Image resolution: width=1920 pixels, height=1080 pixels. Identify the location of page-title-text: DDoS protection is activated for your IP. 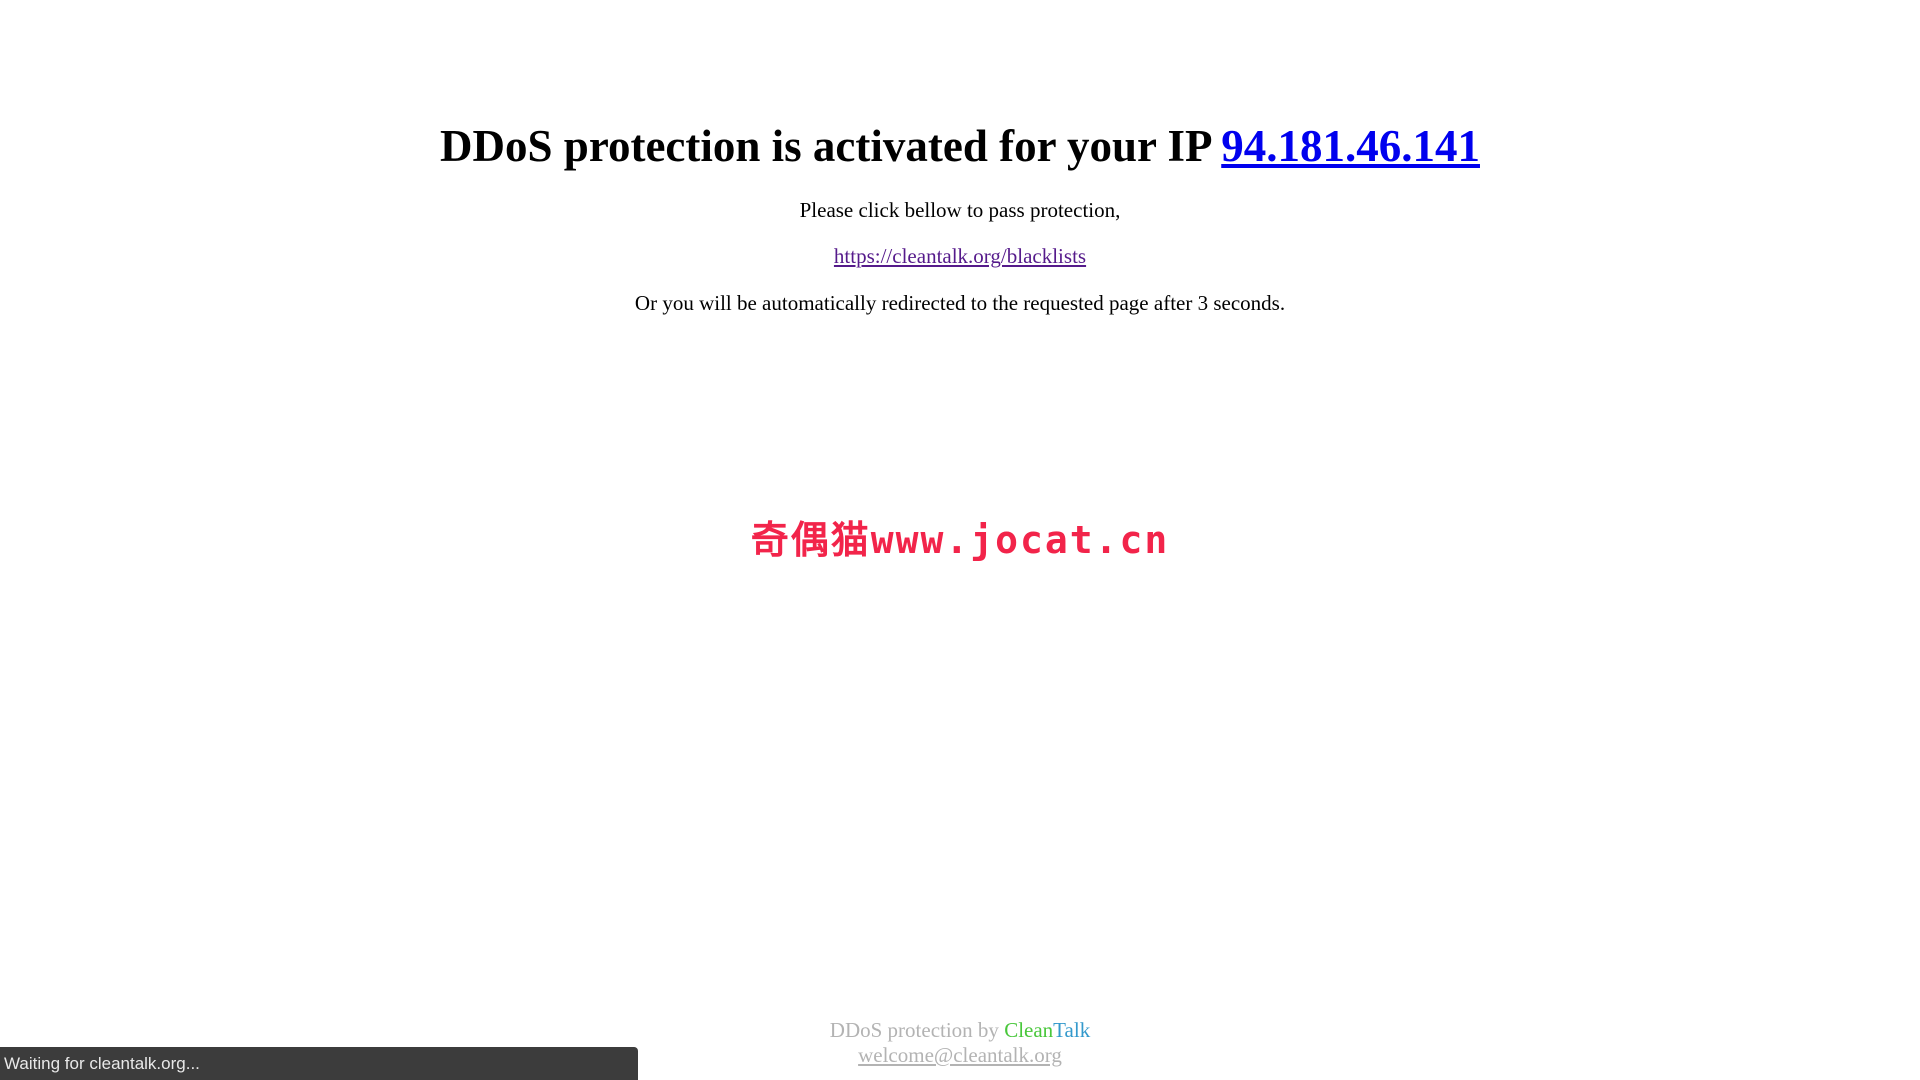
(831, 146).